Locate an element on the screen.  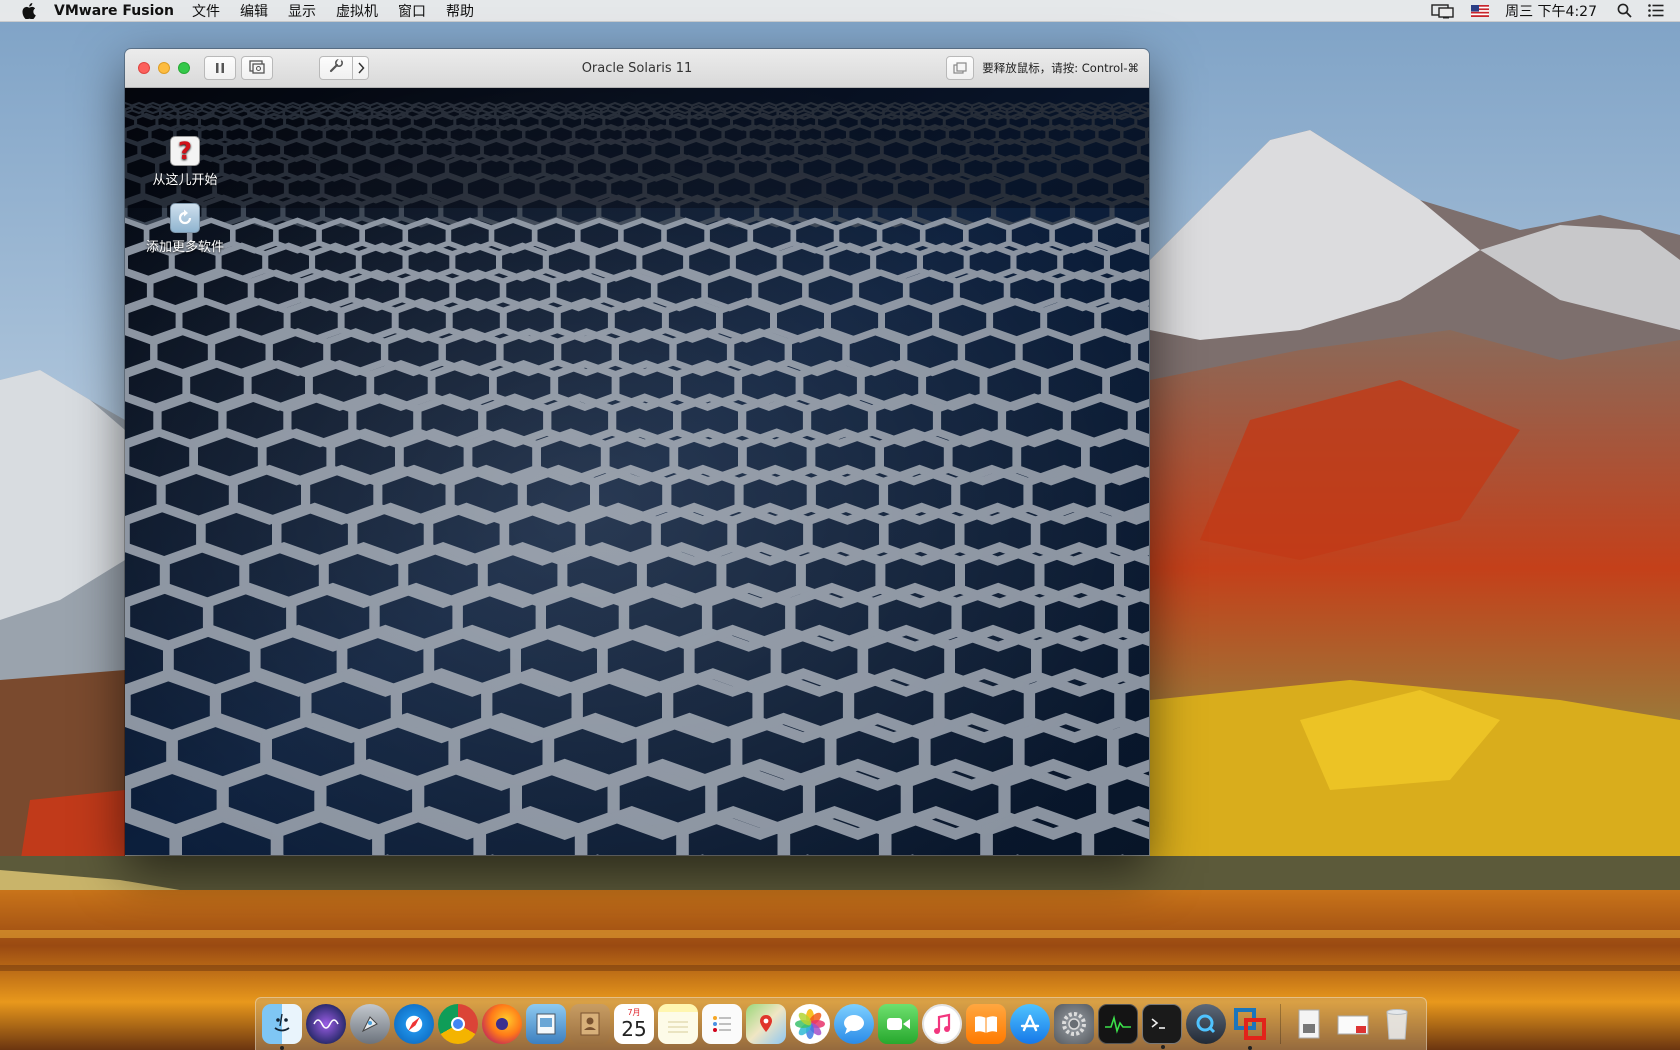
facetime-icon is located at coordinates (898, 1024).